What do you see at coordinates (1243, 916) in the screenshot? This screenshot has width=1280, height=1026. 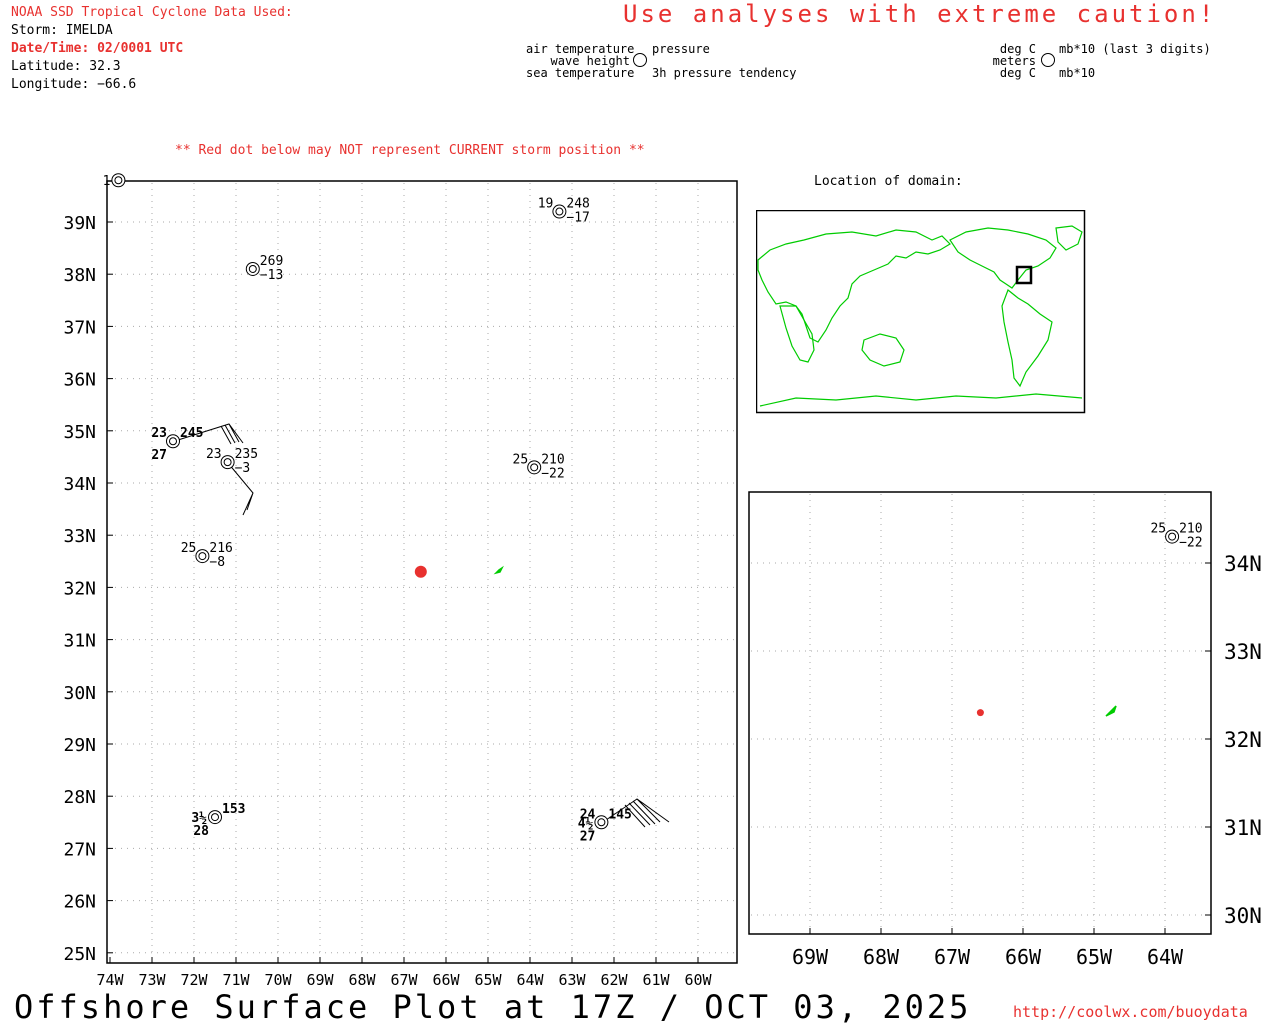 I see `lat-tick-label: 30N` at bounding box center [1243, 916].